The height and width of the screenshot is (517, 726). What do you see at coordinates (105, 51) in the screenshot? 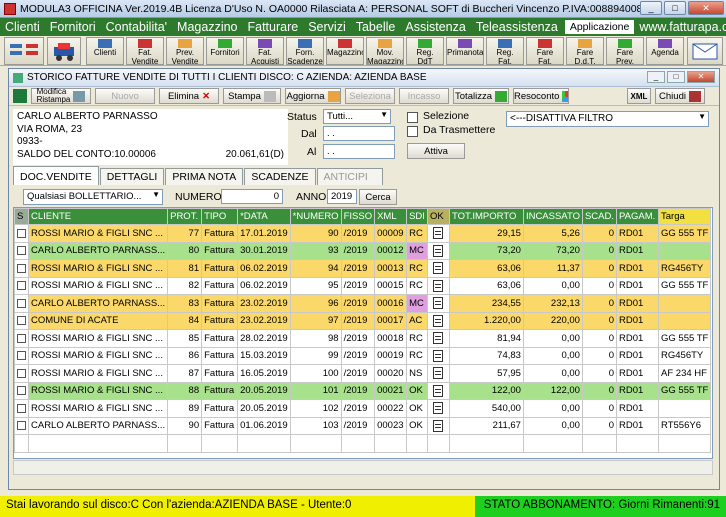
I see `toolbar-button-0: Clienti` at bounding box center [105, 51].